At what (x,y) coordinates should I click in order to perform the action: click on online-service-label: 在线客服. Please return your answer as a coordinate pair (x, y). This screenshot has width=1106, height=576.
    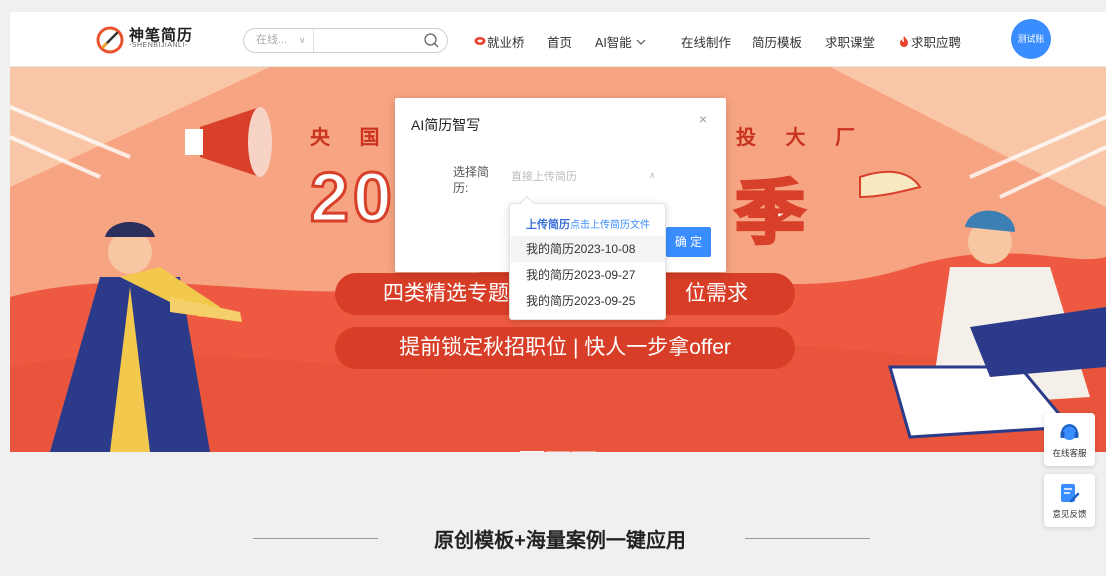
    Looking at the image, I should click on (1069, 453).